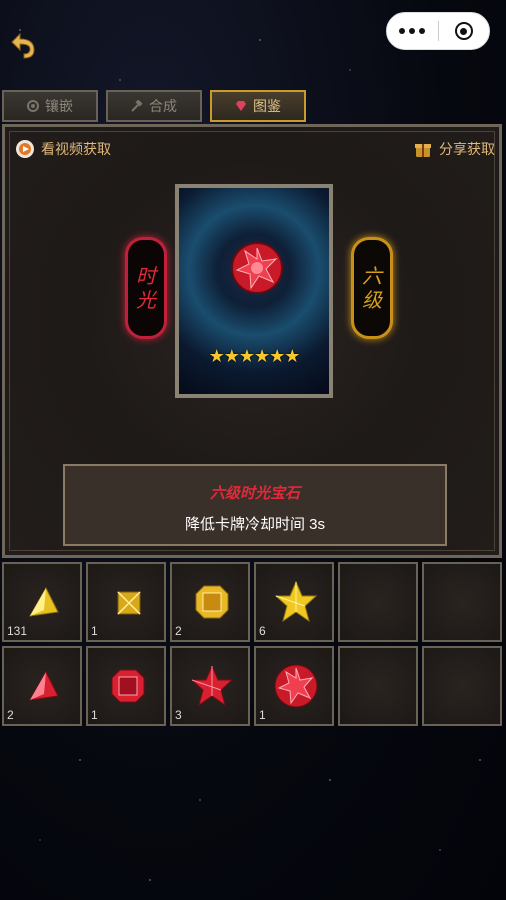  I want to click on tab-label: 合成, so click(163, 106).